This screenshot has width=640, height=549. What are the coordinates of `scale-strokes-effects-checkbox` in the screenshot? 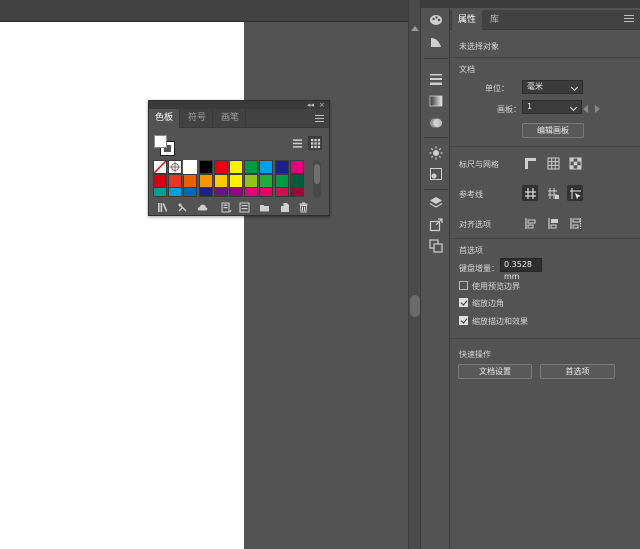 It's located at (463, 320).